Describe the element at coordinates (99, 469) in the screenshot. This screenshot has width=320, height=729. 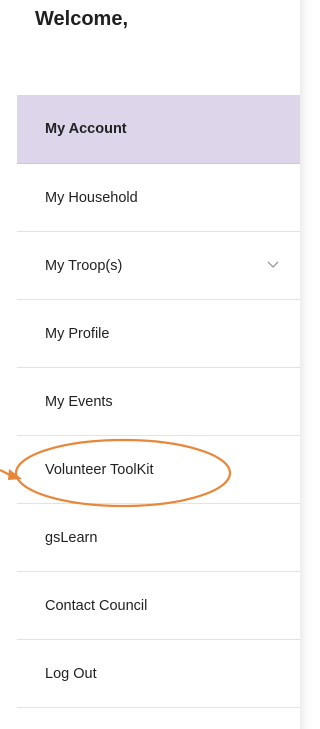
I see `menu-item-label: Volunteer ToolKit` at that location.